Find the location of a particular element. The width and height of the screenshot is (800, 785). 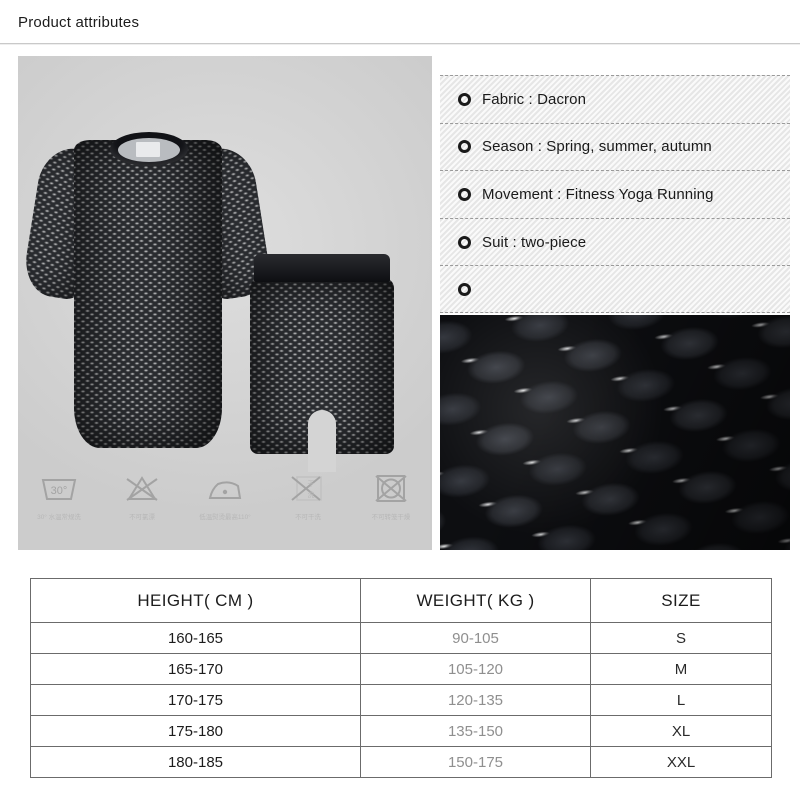

compression-shorts-image is located at coordinates (322, 363).